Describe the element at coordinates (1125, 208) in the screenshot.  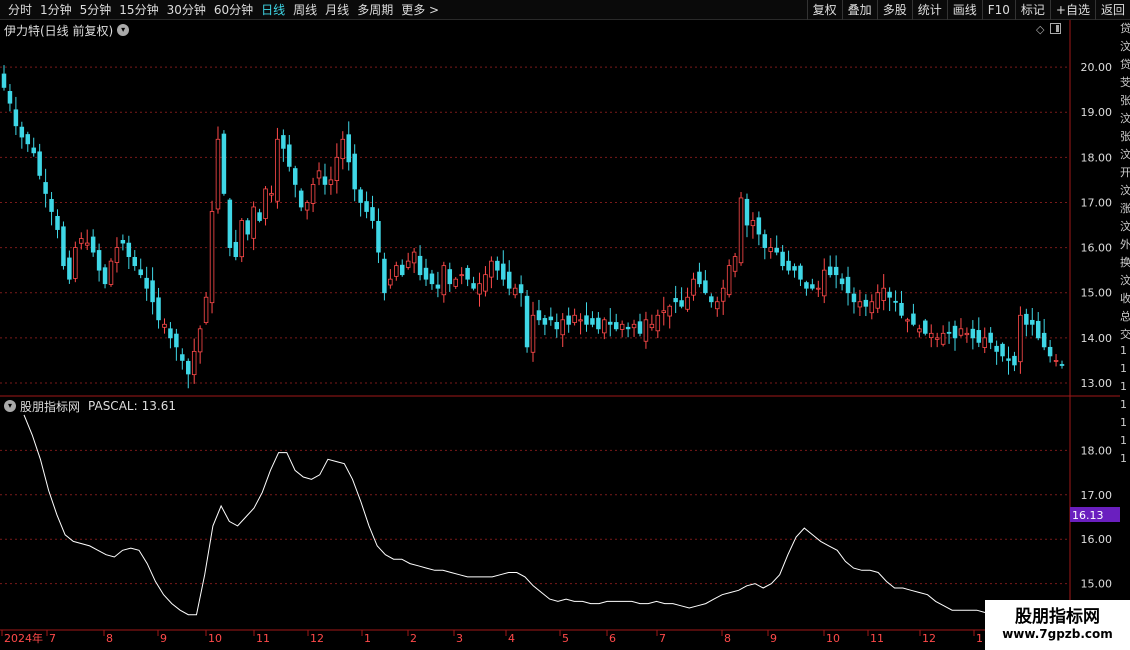
I see `quote-field-glyph: 涨` at that location.